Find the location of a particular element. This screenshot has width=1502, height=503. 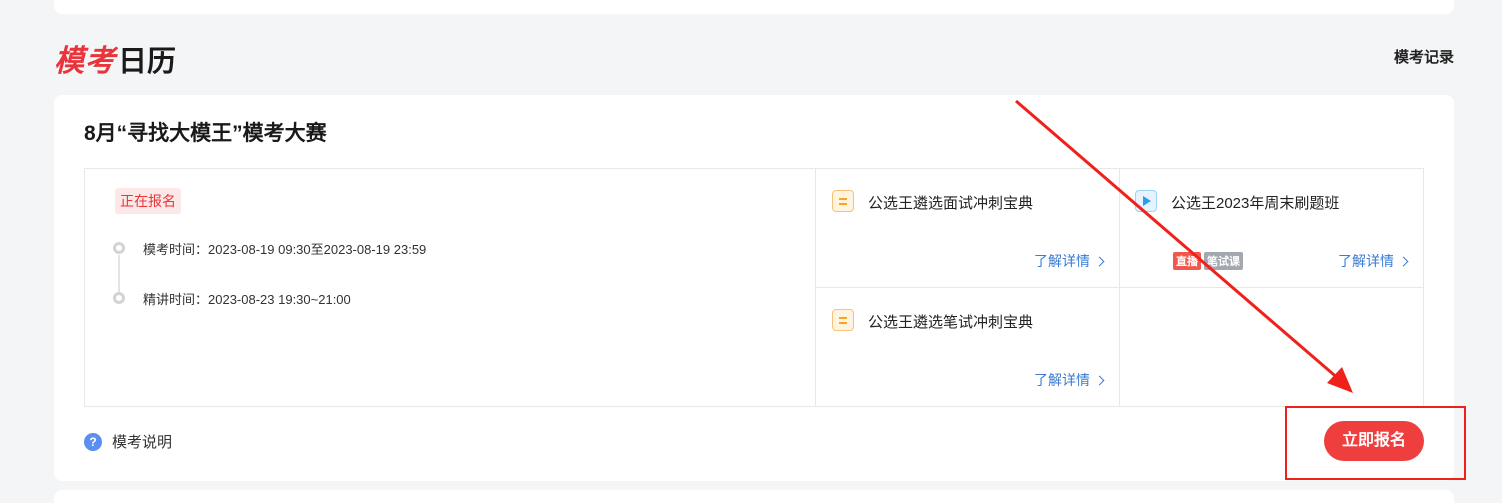

logo-black-text: 日历 is located at coordinates (147, 61).